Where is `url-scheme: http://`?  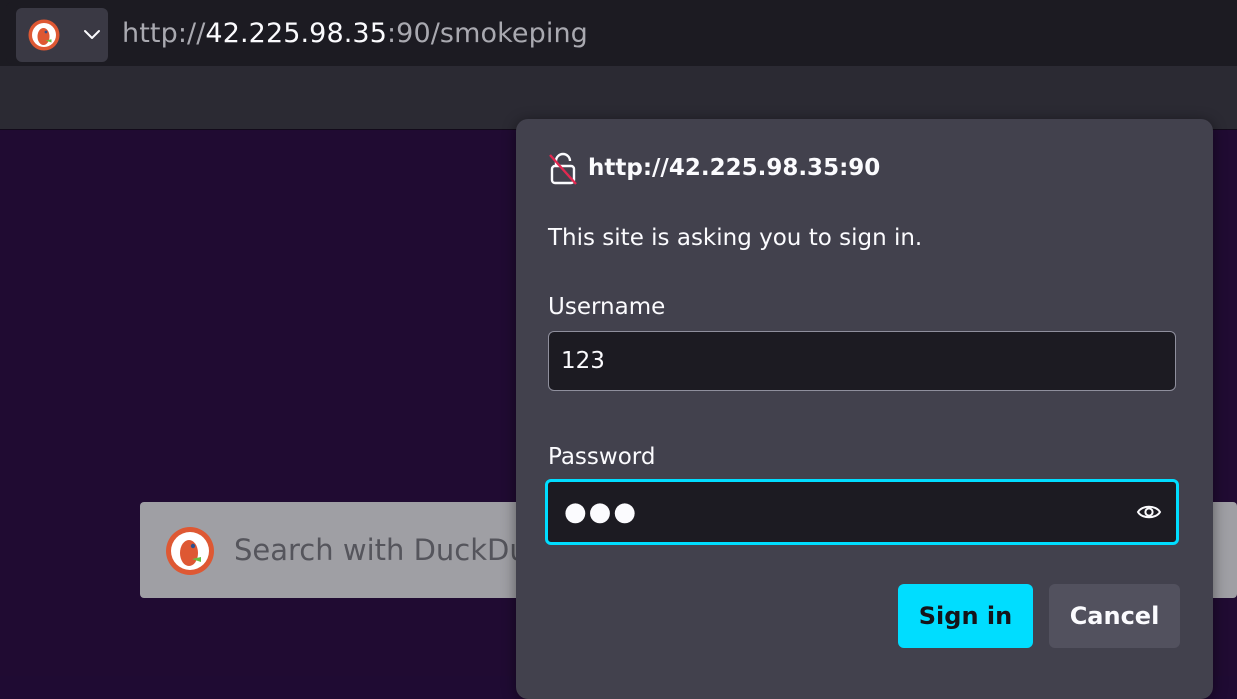 url-scheme: http:// is located at coordinates (164, 33).